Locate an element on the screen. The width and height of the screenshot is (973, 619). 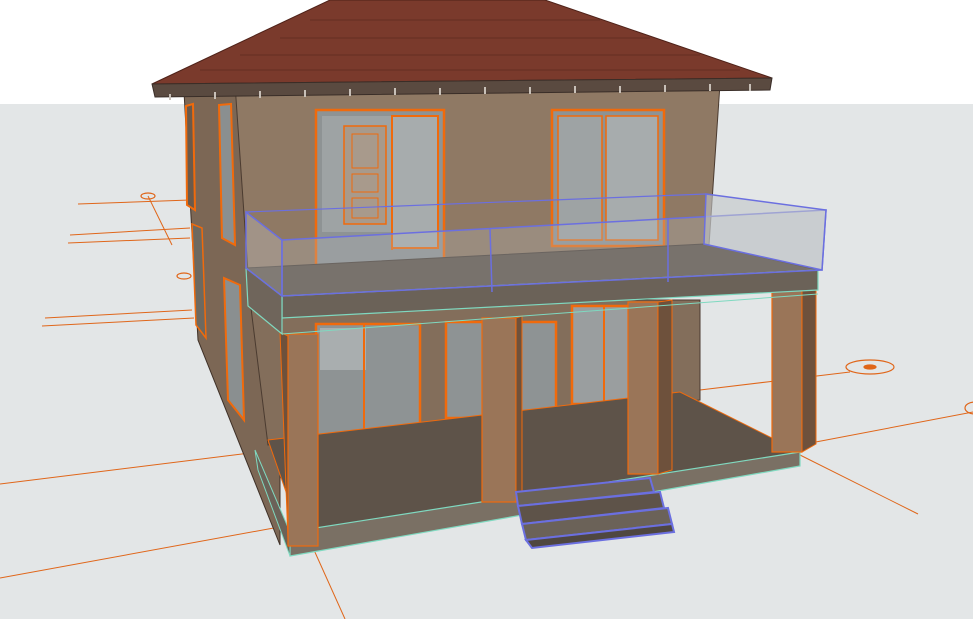
ground-window-left is located at coordinates (368, 381).